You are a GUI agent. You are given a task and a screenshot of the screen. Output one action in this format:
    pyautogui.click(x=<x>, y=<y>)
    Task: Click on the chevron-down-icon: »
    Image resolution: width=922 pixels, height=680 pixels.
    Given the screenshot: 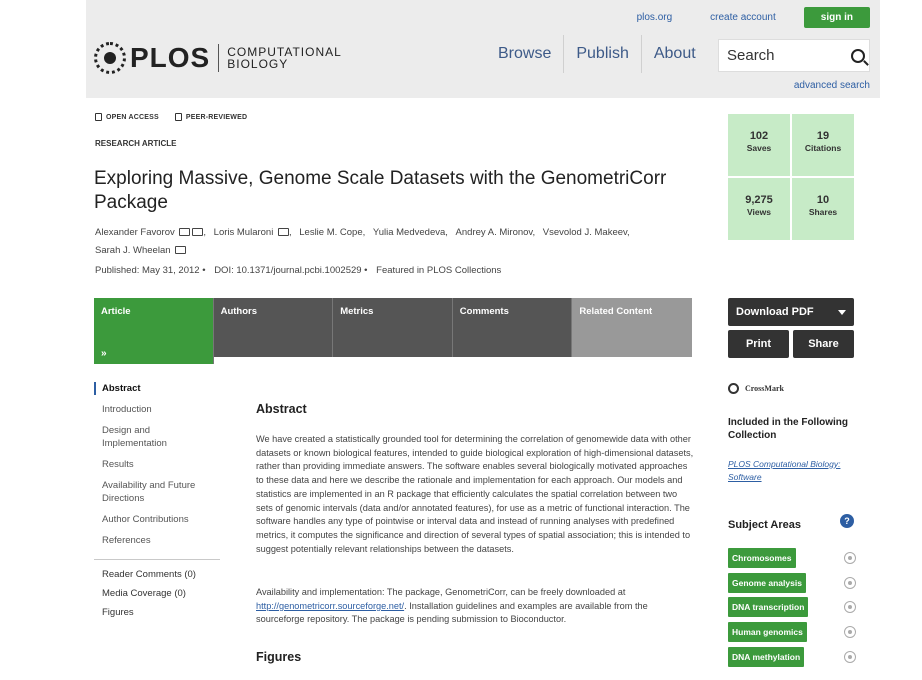 What is the action you would take?
    pyautogui.click(x=104, y=353)
    